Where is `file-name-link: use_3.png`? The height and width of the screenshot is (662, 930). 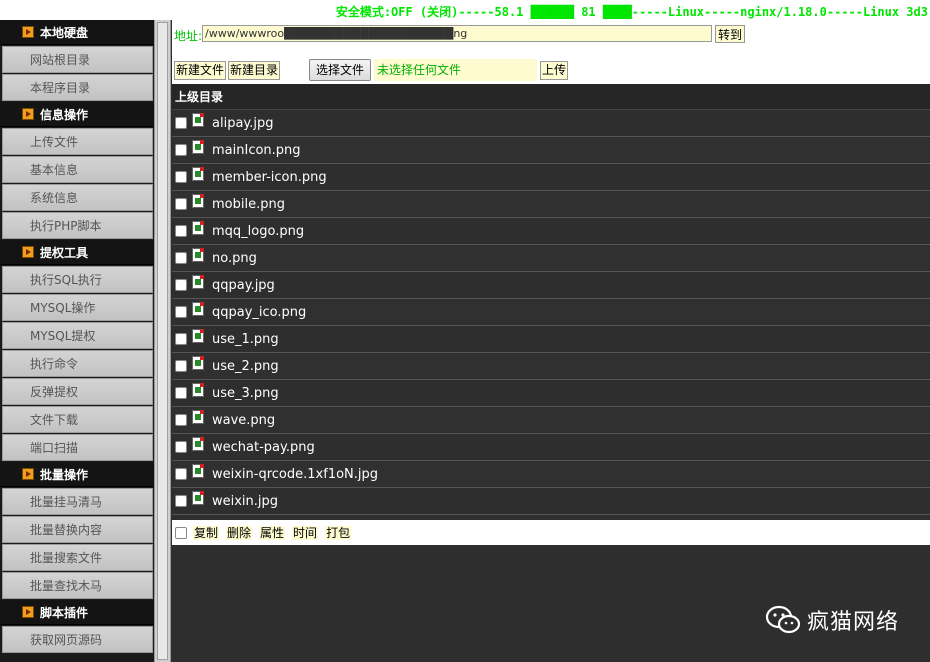 file-name-link: use_3.png is located at coordinates (245, 393).